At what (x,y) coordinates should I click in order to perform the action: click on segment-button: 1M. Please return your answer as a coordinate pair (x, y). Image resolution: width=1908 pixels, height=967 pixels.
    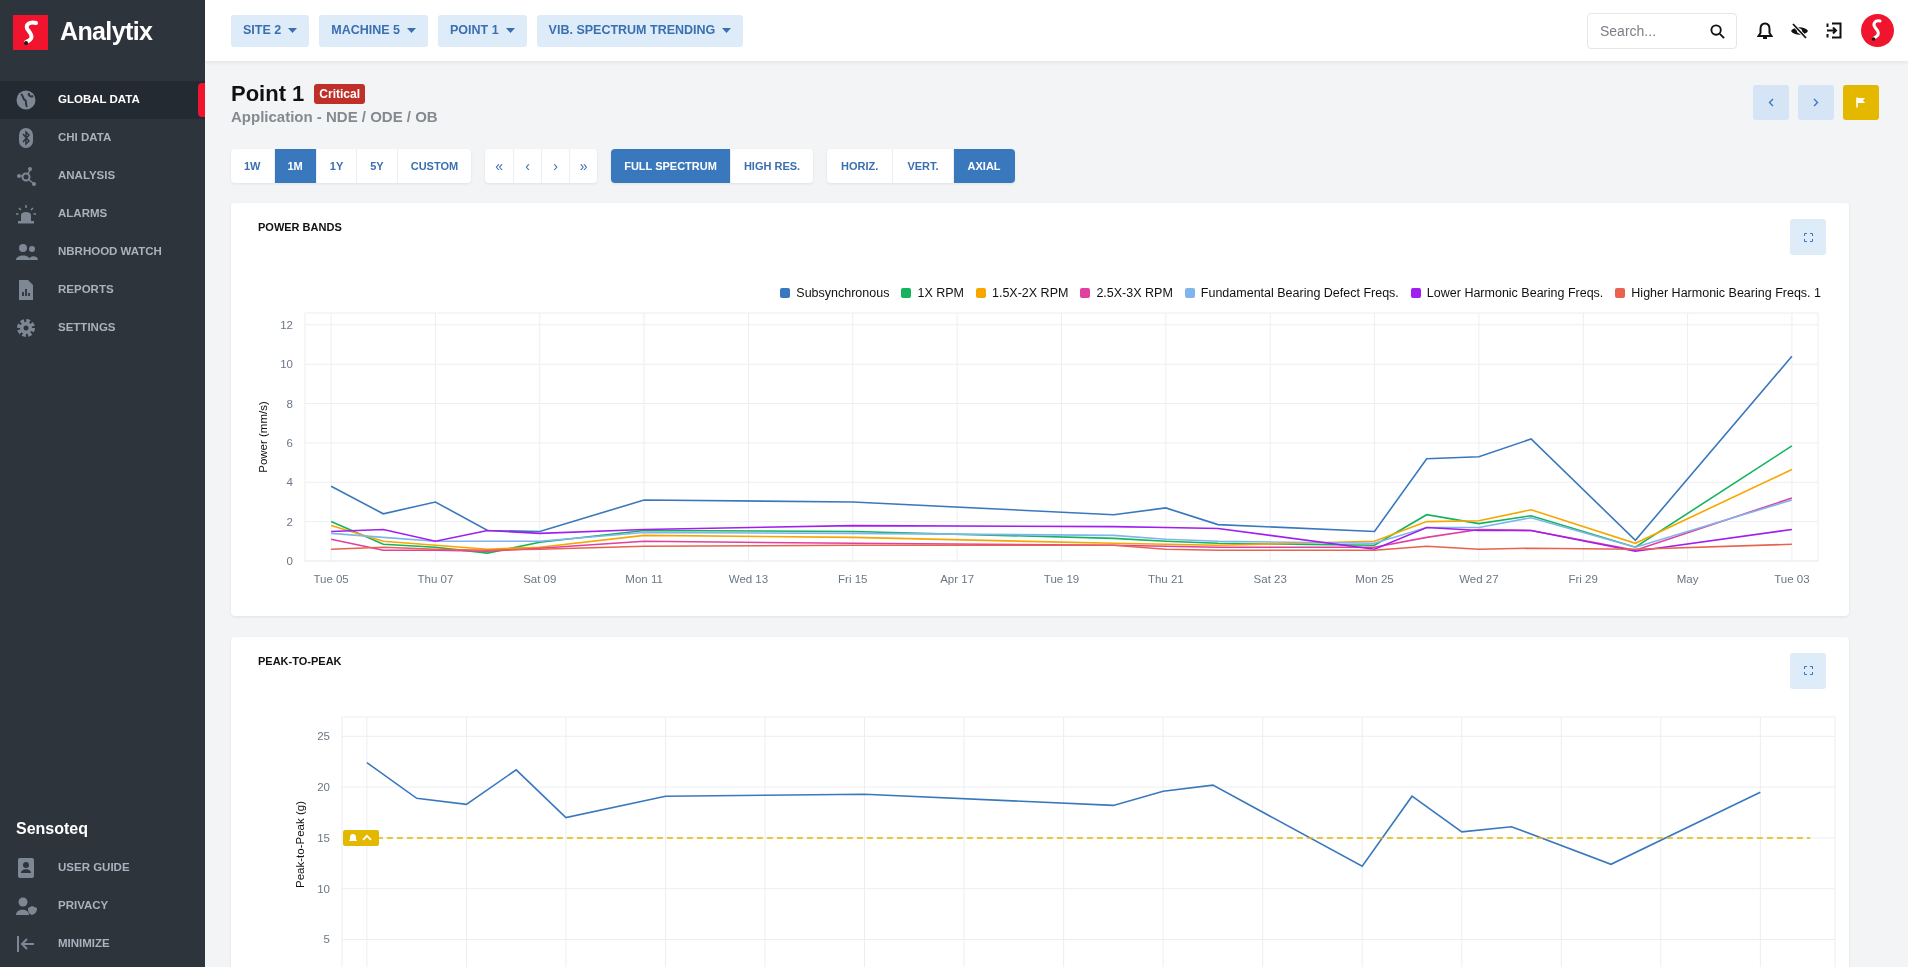
    Looking at the image, I should click on (294, 166).